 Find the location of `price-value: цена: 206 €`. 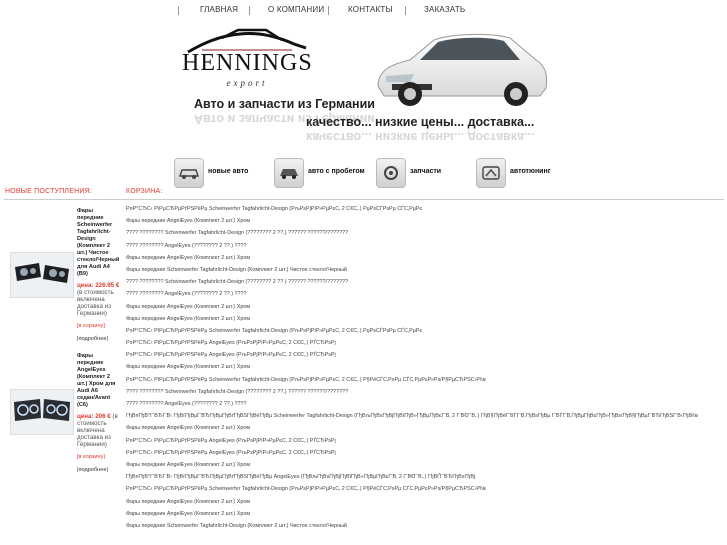

price-value: цена: 206 € is located at coordinates (94, 416).